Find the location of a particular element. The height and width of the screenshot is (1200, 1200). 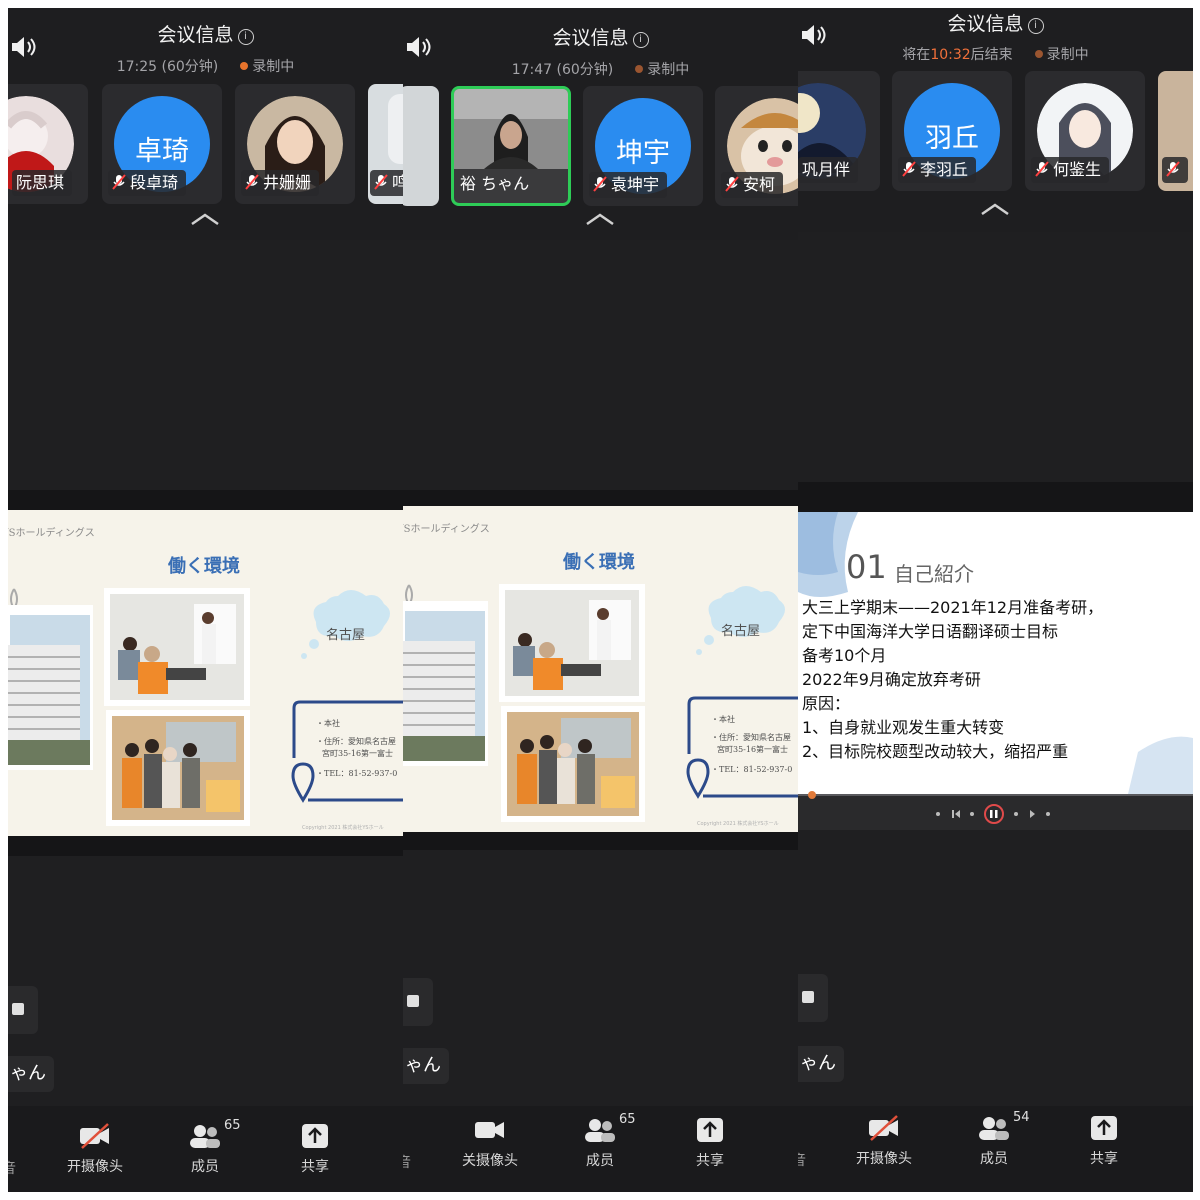

participant-name-tag: 袁坤宇 is located at coordinates (628, 185).